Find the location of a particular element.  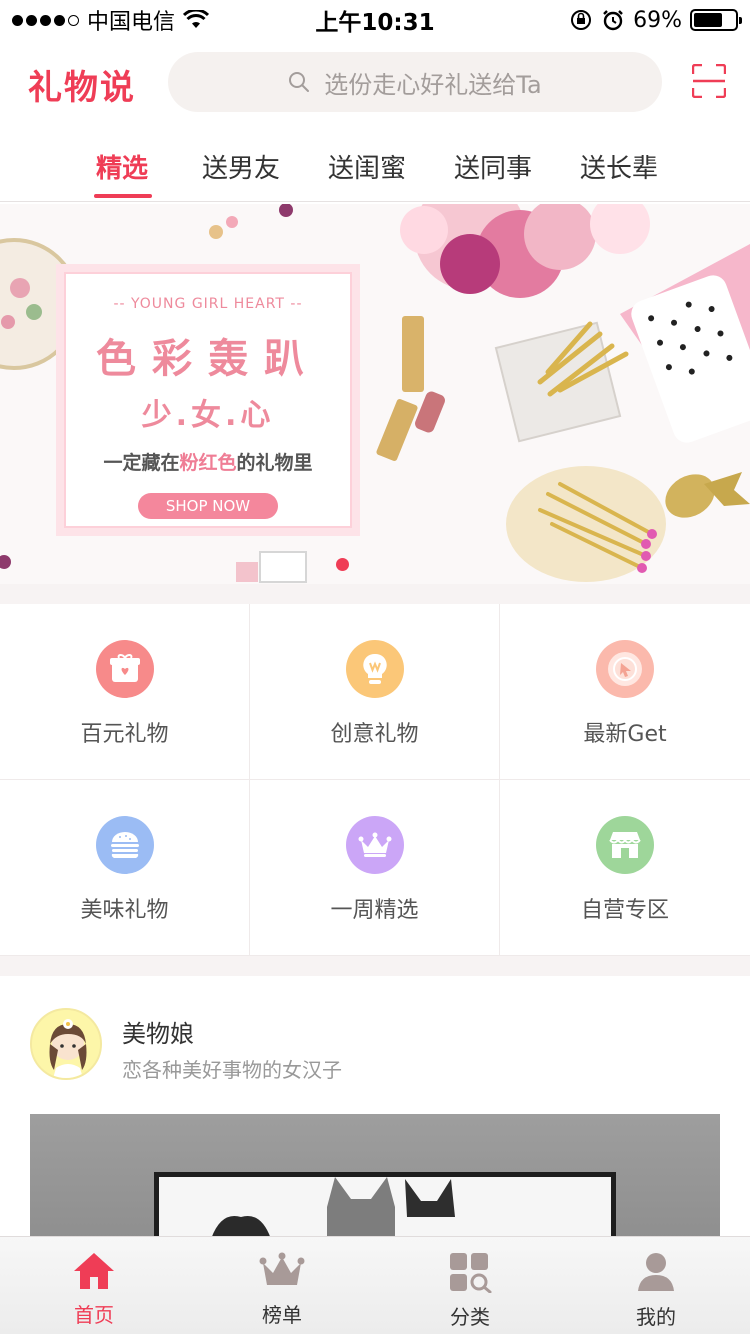

rotation-lock-icon is located at coordinates (581, 20).